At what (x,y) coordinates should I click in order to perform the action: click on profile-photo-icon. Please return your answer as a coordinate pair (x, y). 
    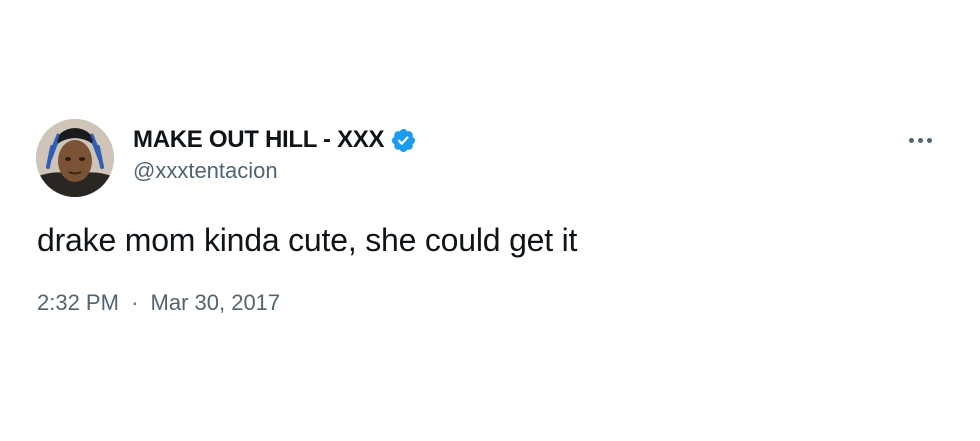
    Looking at the image, I should click on (75, 158).